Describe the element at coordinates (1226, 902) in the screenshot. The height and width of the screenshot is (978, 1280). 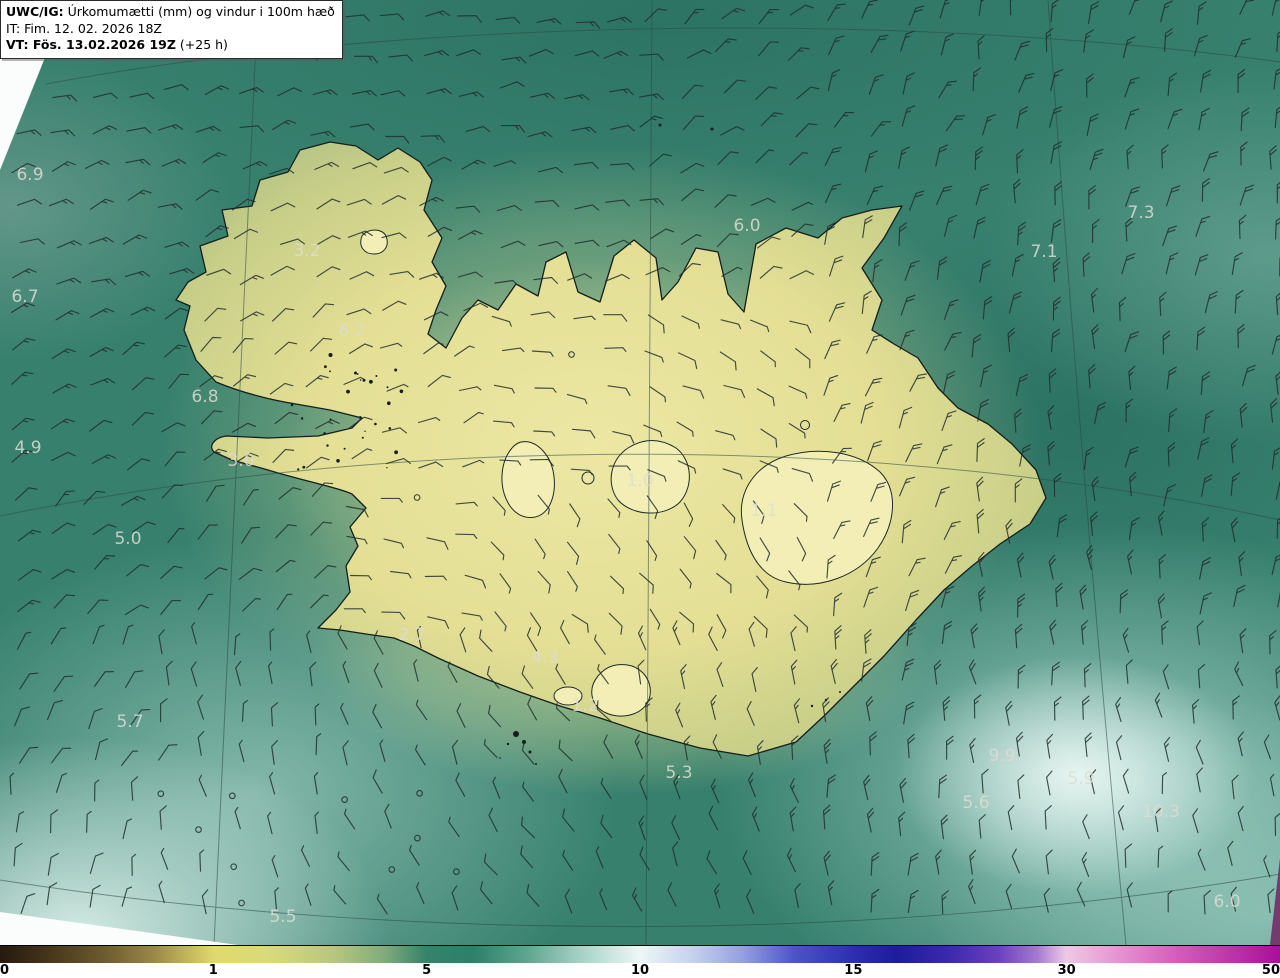
I see `contour-label: 6.0` at that location.